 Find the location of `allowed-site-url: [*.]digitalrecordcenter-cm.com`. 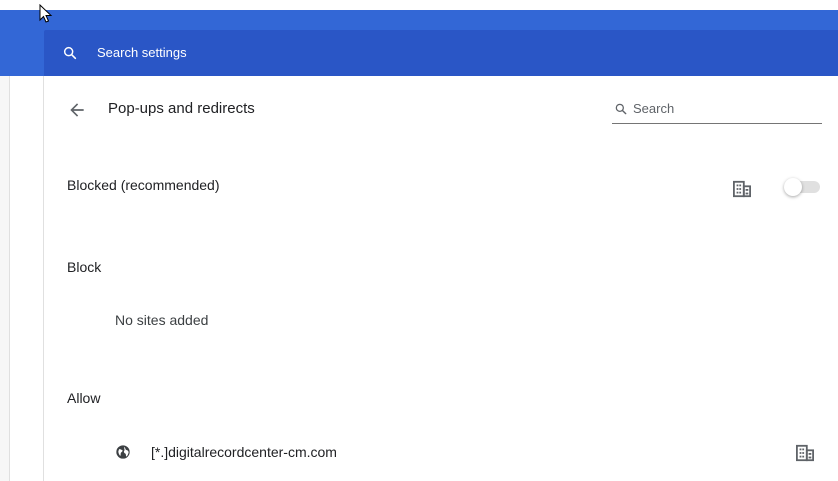

allowed-site-url: [*.]digitalrecordcenter-cm.com is located at coordinates (244, 452).